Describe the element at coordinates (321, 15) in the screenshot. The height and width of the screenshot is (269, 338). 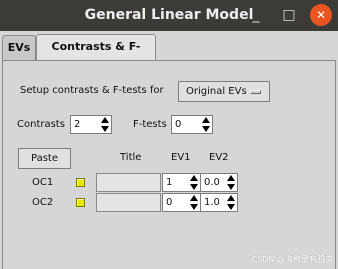
I see `close-icon: ✕` at that location.